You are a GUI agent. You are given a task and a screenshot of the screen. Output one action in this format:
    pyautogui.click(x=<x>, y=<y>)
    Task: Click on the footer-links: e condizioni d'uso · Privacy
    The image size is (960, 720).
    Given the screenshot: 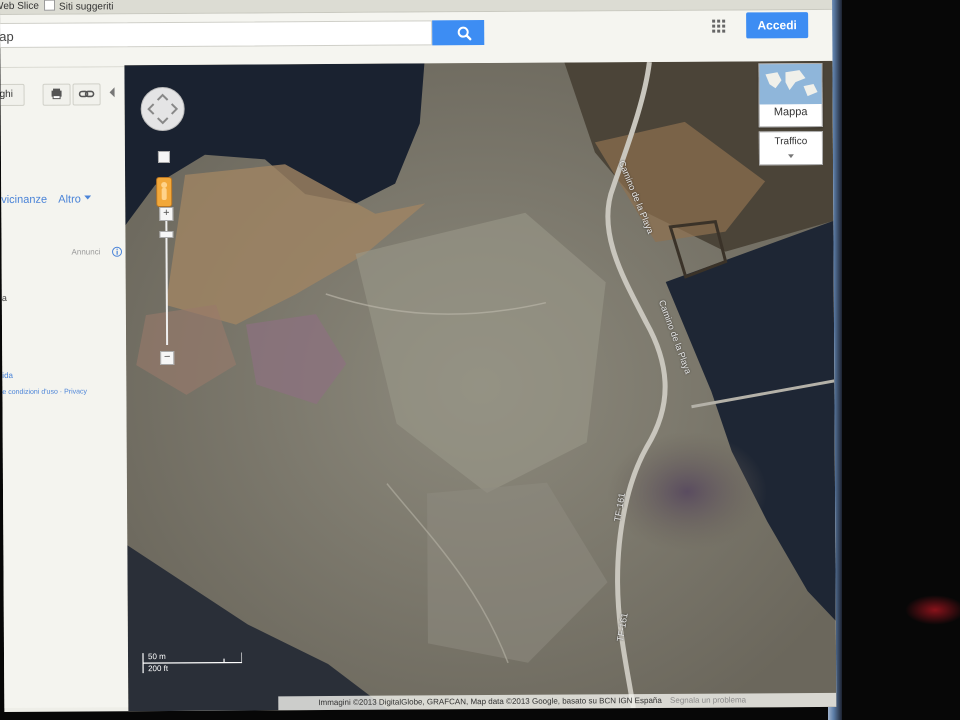 What is the action you would take?
    pyautogui.click(x=44, y=392)
    